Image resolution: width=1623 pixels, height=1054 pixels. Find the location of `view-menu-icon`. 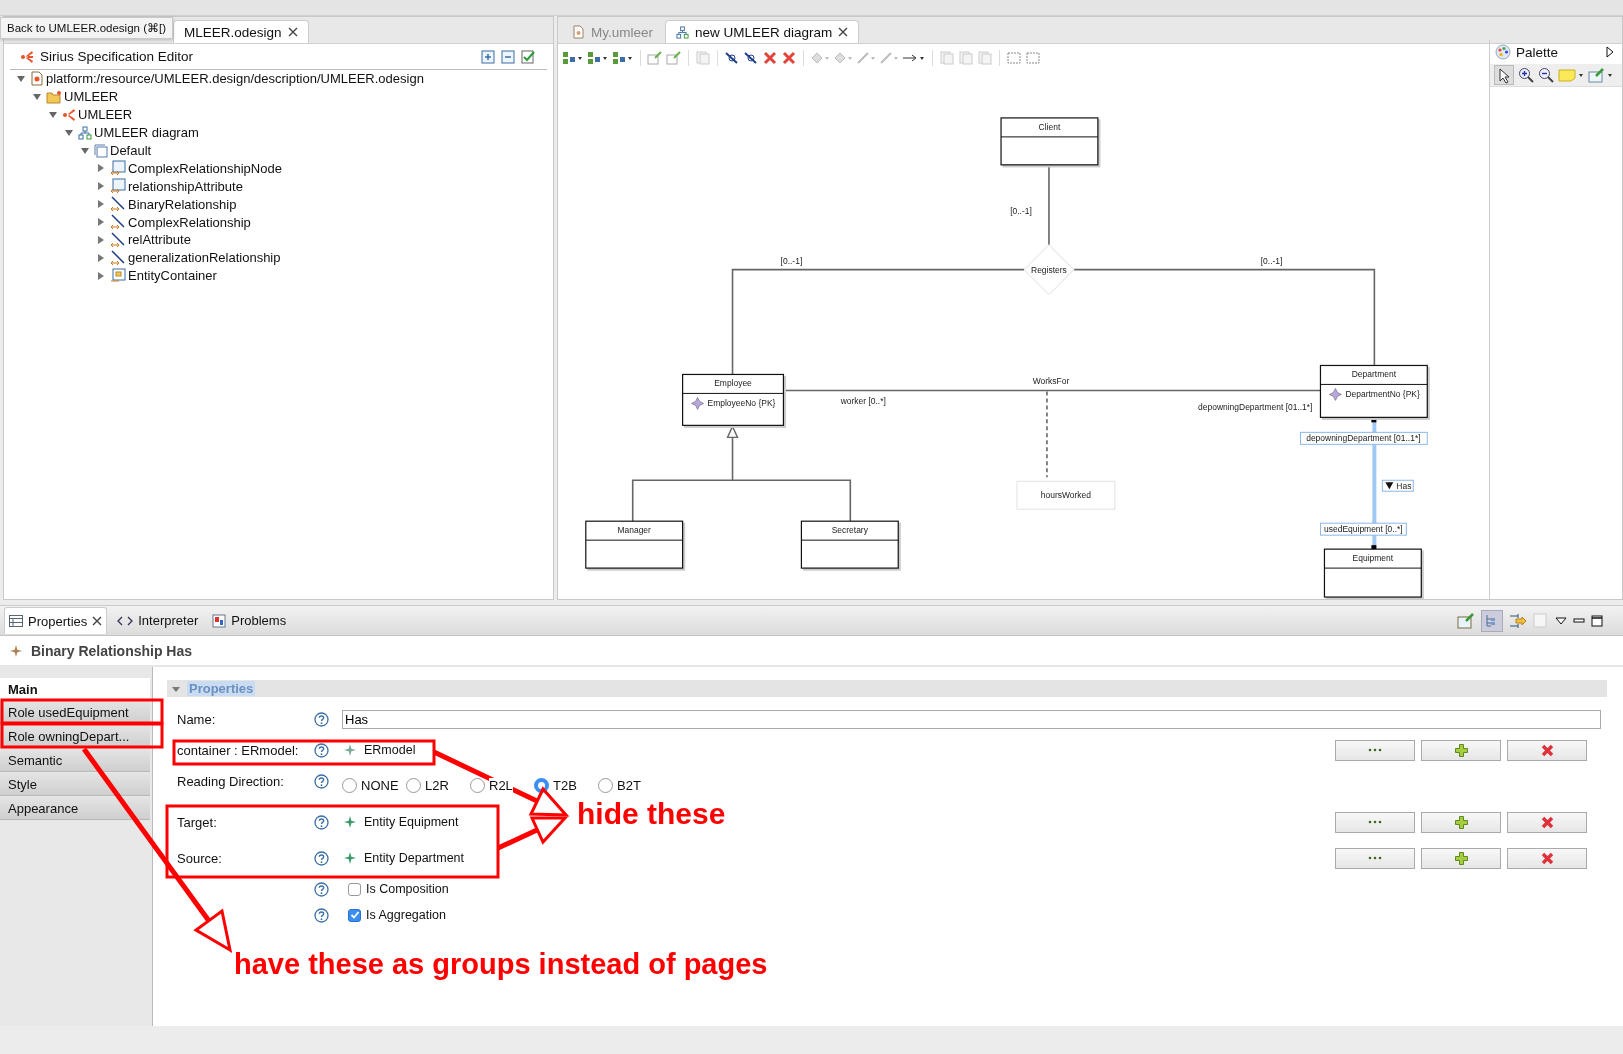

view-menu-icon is located at coordinates (1561, 620).